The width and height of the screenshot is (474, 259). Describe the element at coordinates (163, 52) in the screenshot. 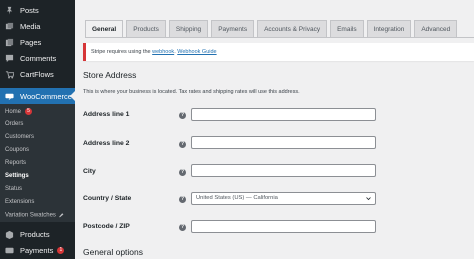

I see `webhook-link: webhook` at that location.